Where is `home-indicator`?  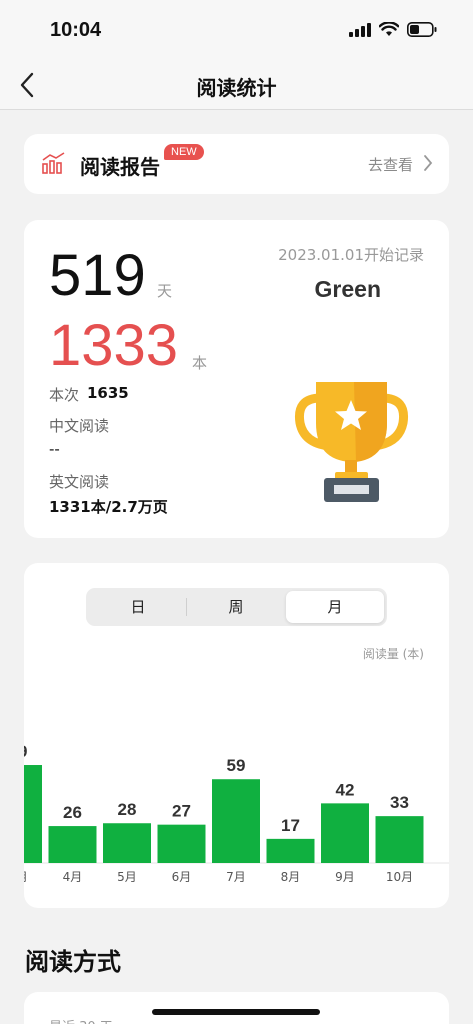 home-indicator is located at coordinates (236, 1012).